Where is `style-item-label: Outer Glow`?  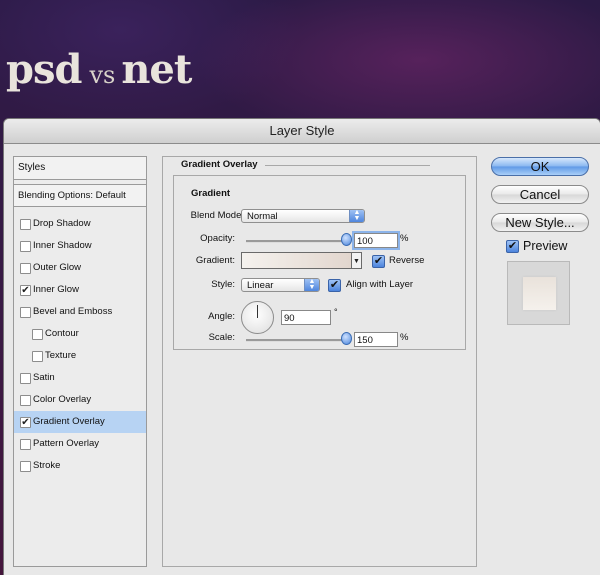 style-item-label: Outer Glow is located at coordinates (57, 267).